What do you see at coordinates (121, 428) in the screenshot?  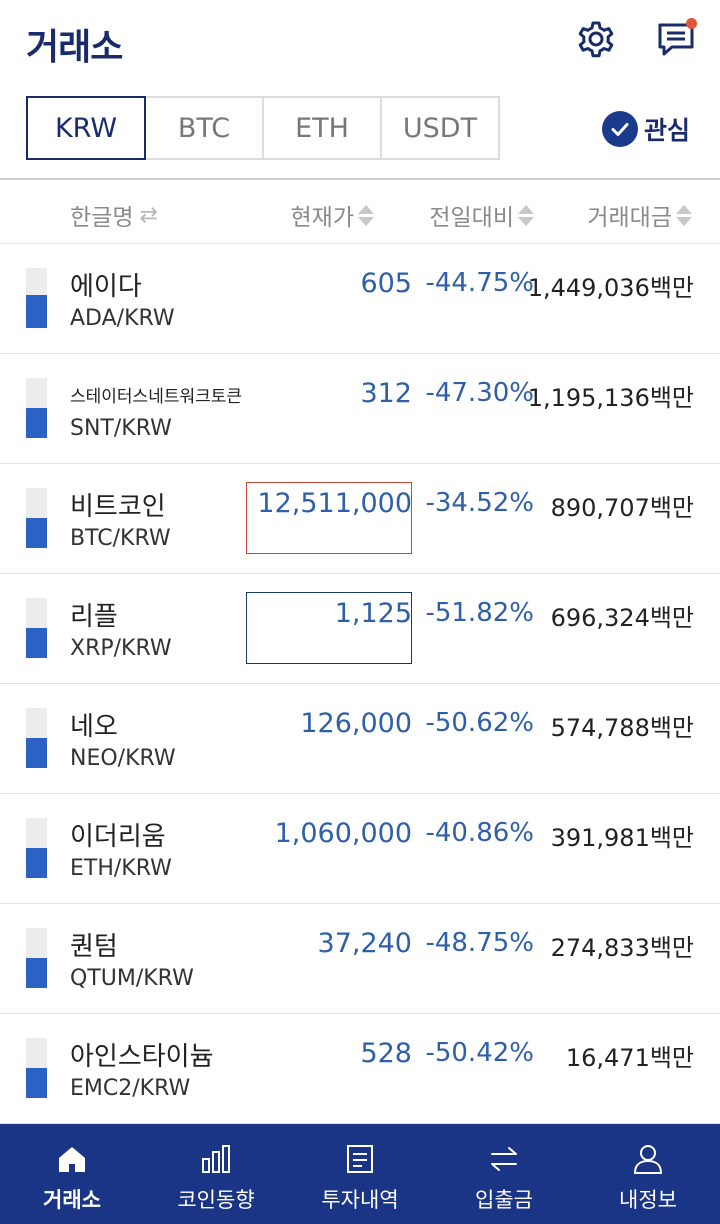 I see `coin-pair: SNT/KRW` at bounding box center [121, 428].